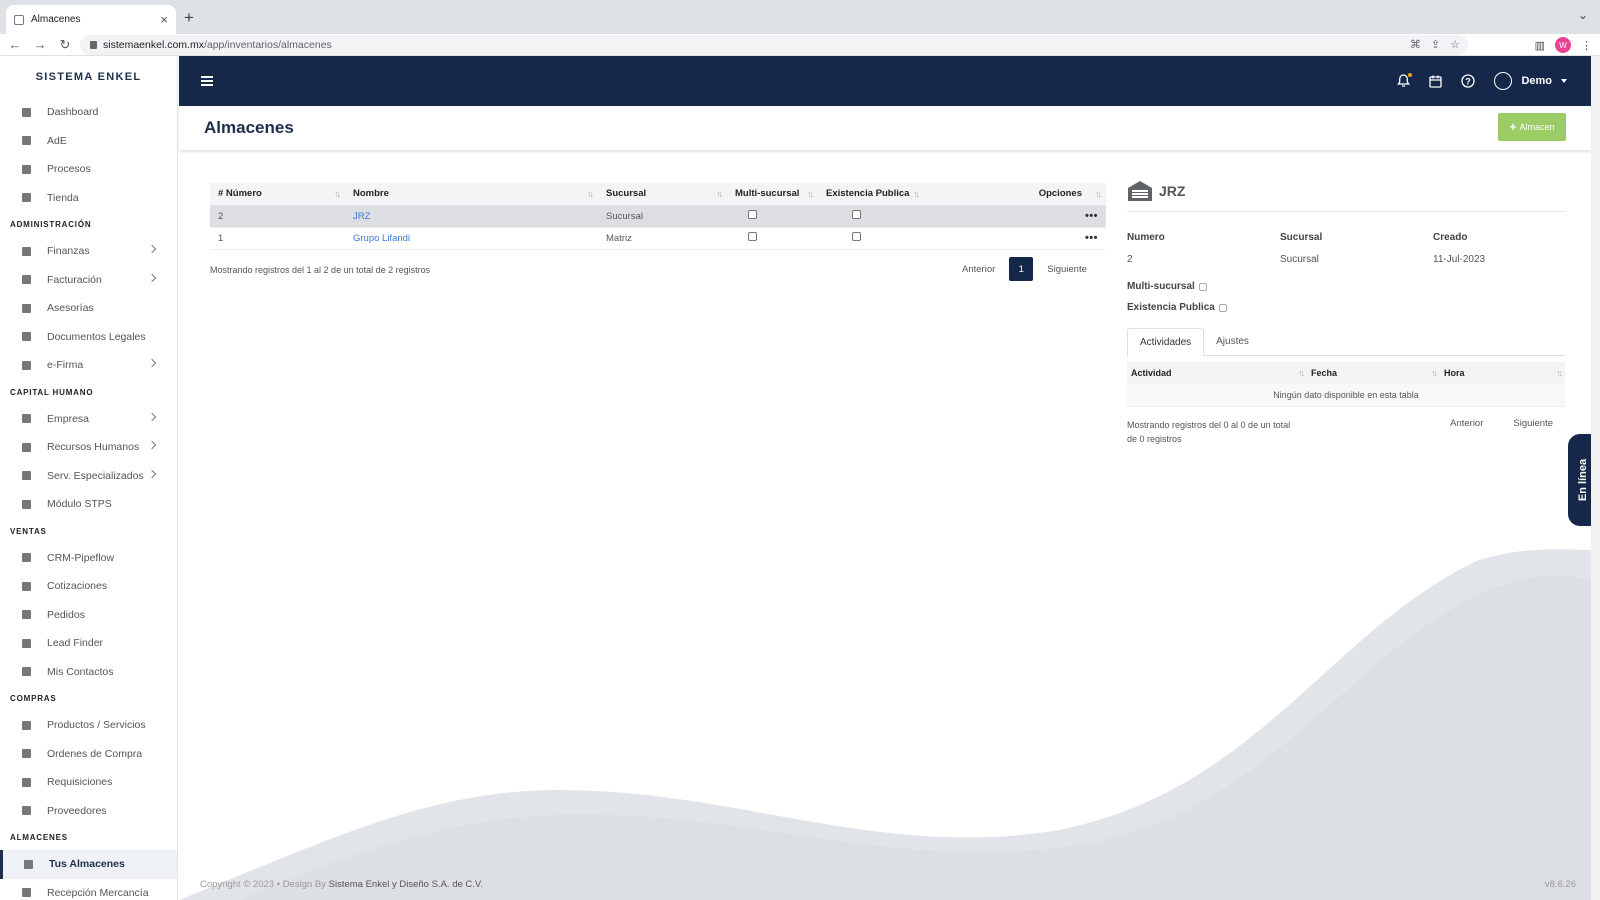 The image size is (1600, 900). I want to click on browser-menu-icon: ⋮, so click(1586, 45).